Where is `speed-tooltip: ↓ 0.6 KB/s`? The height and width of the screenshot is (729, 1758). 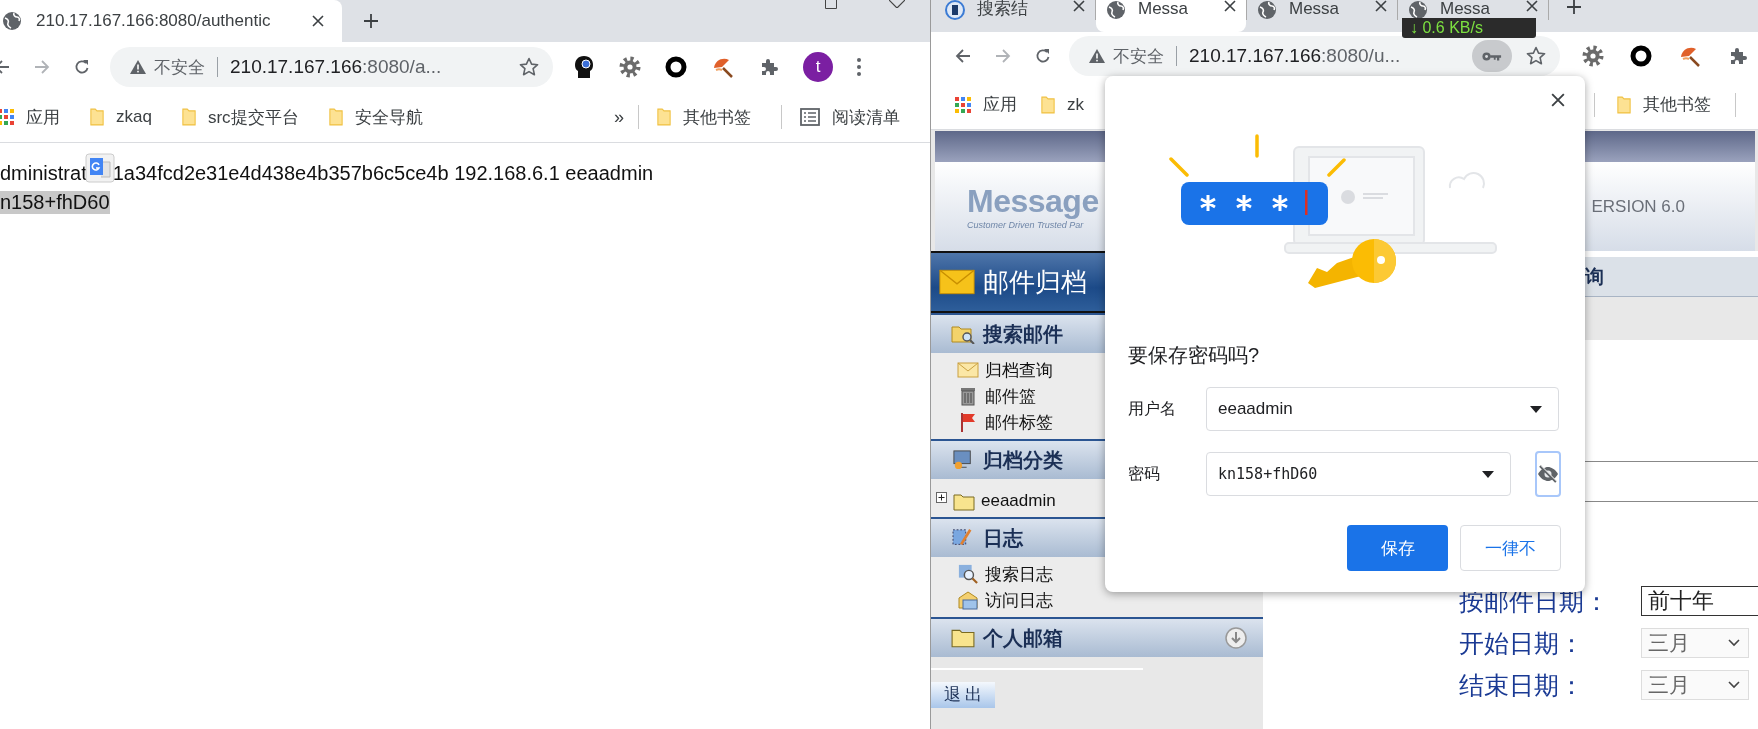
speed-tooltip: ↓ 0.6 KB/s is located at coordinates (1469, 28).